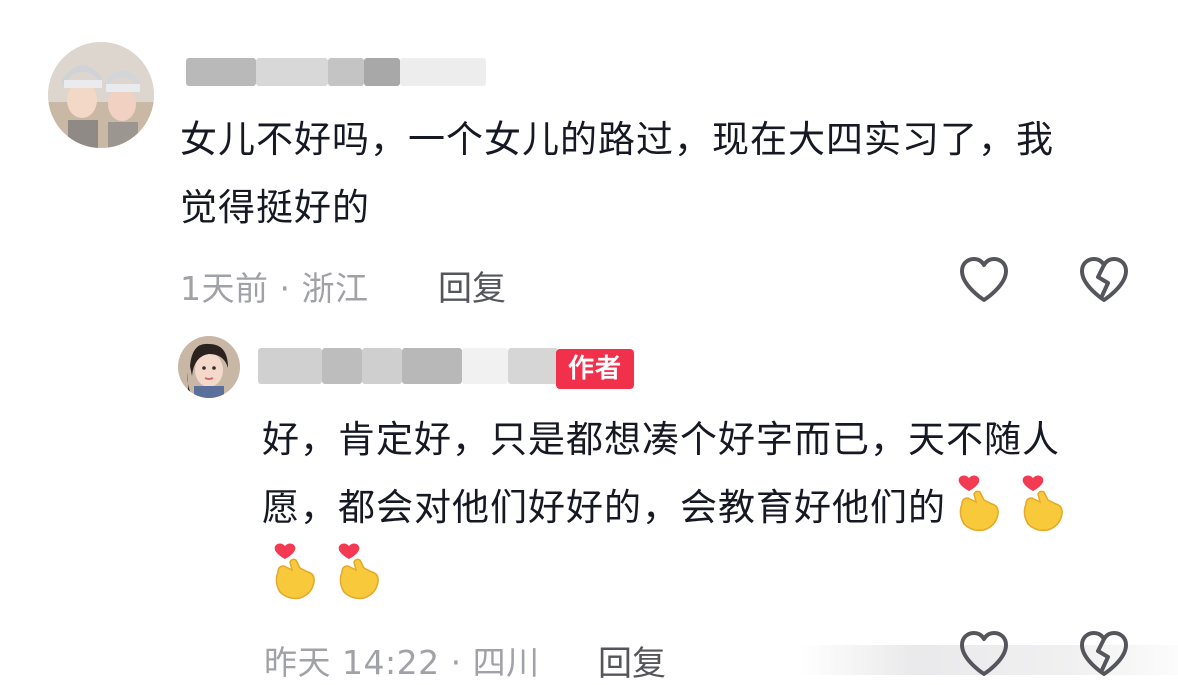 The width and height of the screenshot is (1178, 685). Describe the element at coordinates (352, 662) in the screenshot. I see `reply-time: 昨天 14:22` at that location.